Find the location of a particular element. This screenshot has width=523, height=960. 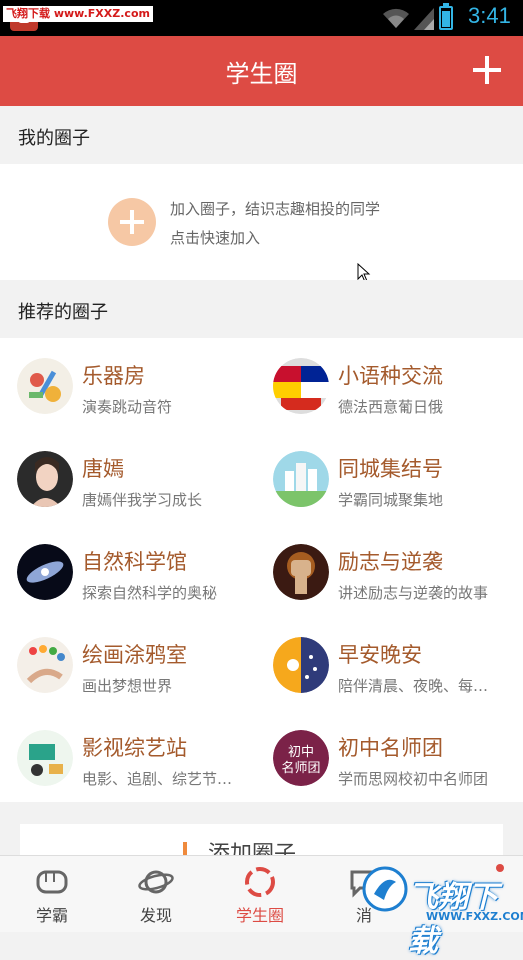

page-title: 学生圈 is located at coordinates (261, 74).